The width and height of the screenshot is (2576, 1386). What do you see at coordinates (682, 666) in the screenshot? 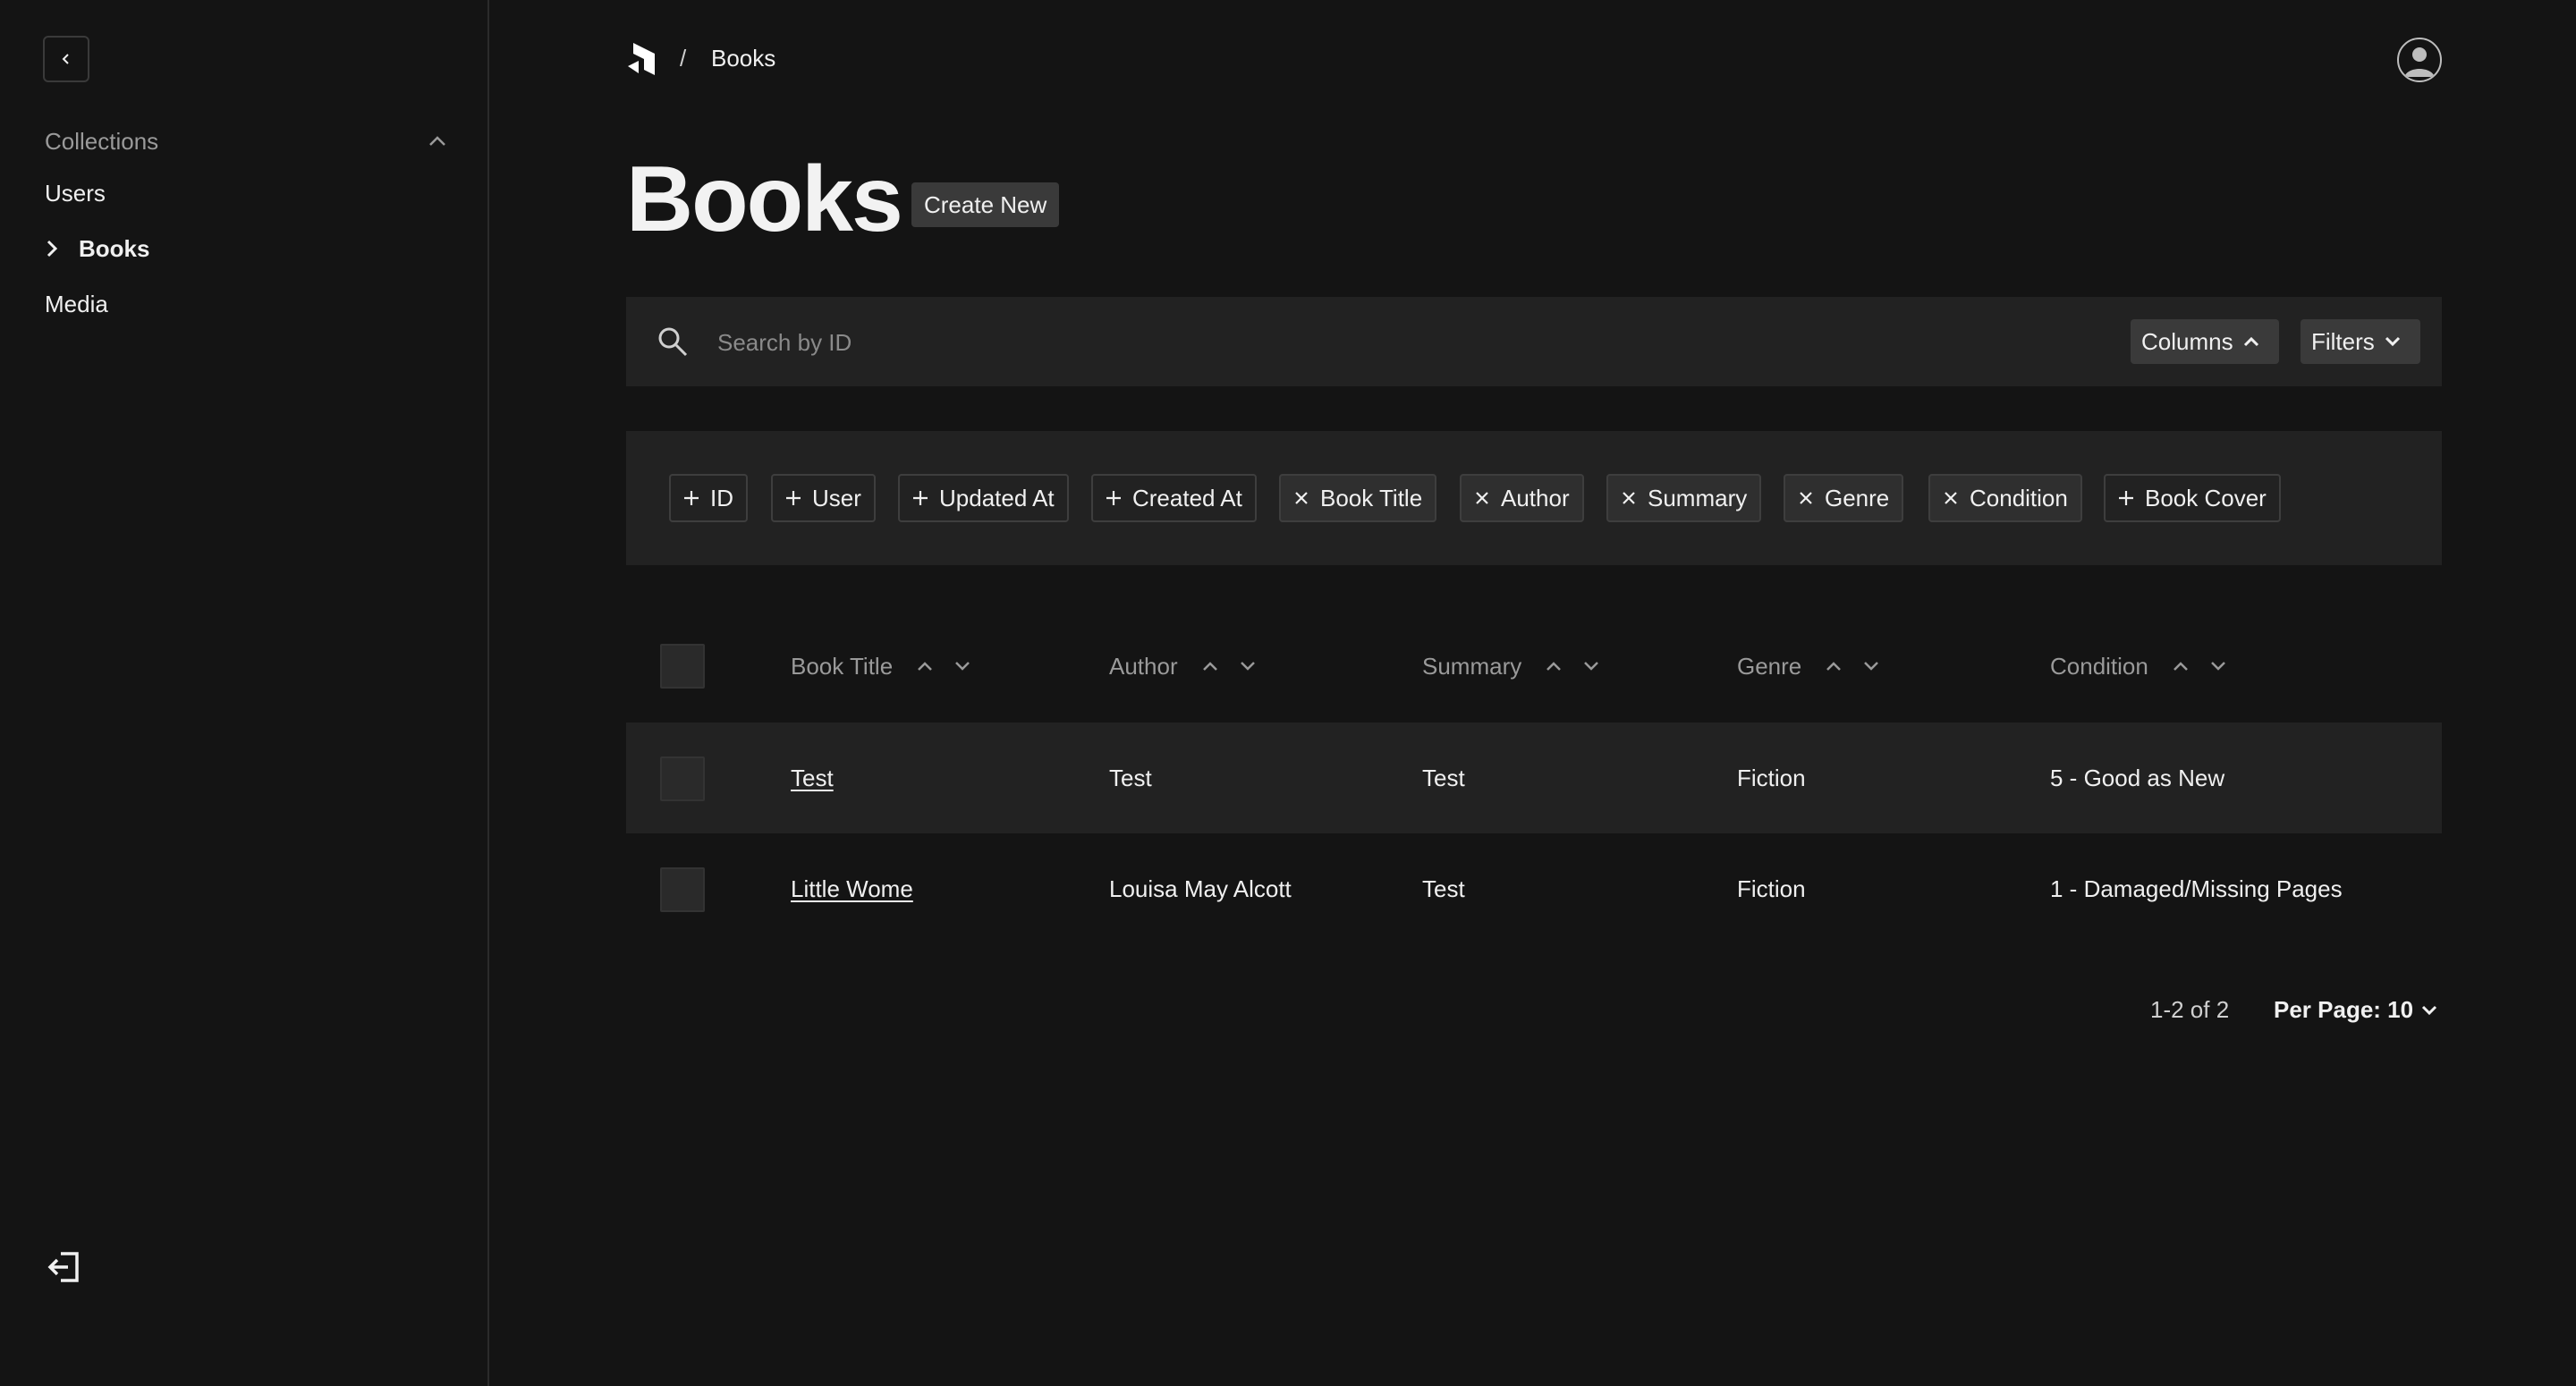
I see `select-all-checkbox` at bounding box center [682, 666].